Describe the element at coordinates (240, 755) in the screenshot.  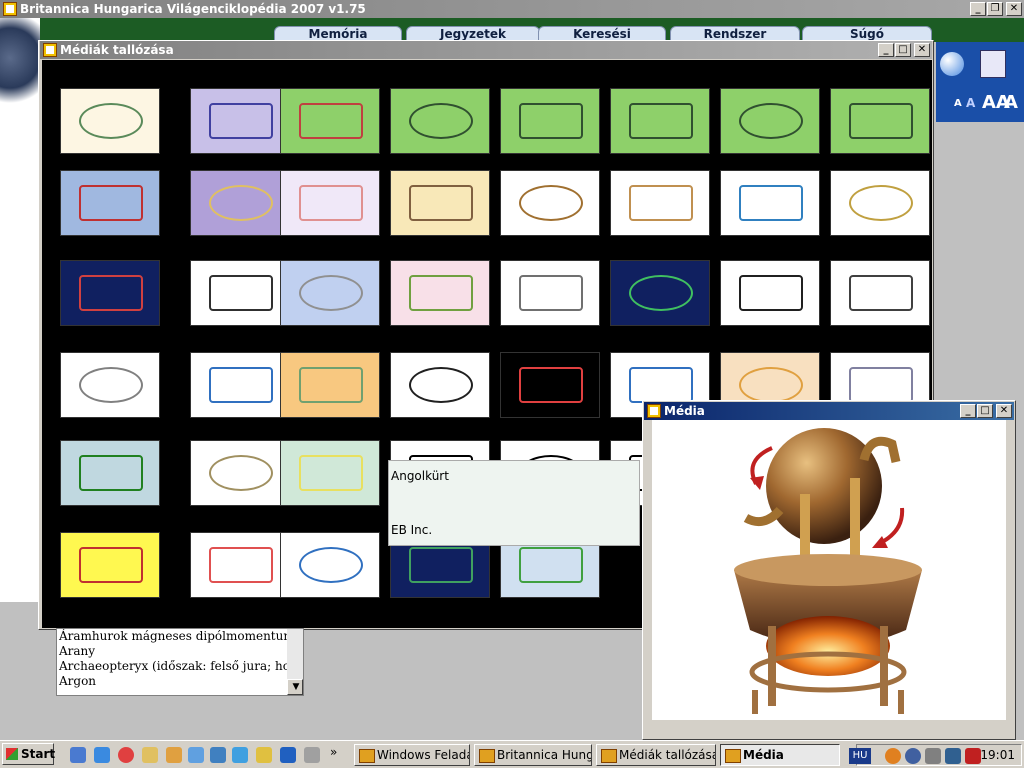
I see `tool-icon` at that location.